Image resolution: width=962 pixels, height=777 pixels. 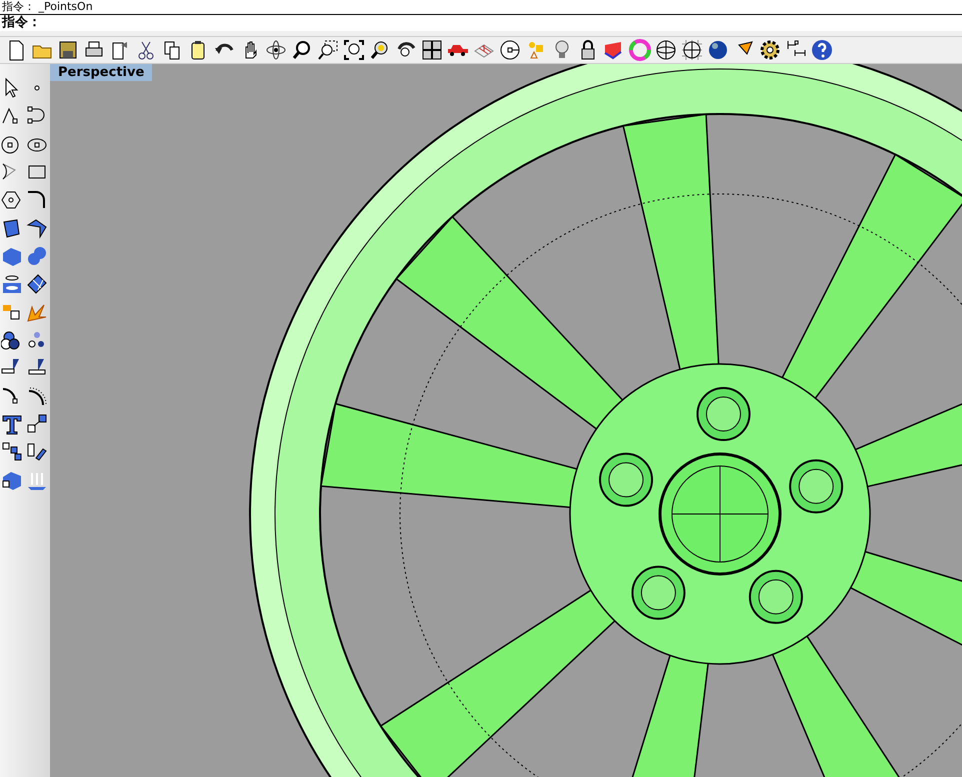 I want to click on shaded-sphere-icon, so click(x=718, y=50).